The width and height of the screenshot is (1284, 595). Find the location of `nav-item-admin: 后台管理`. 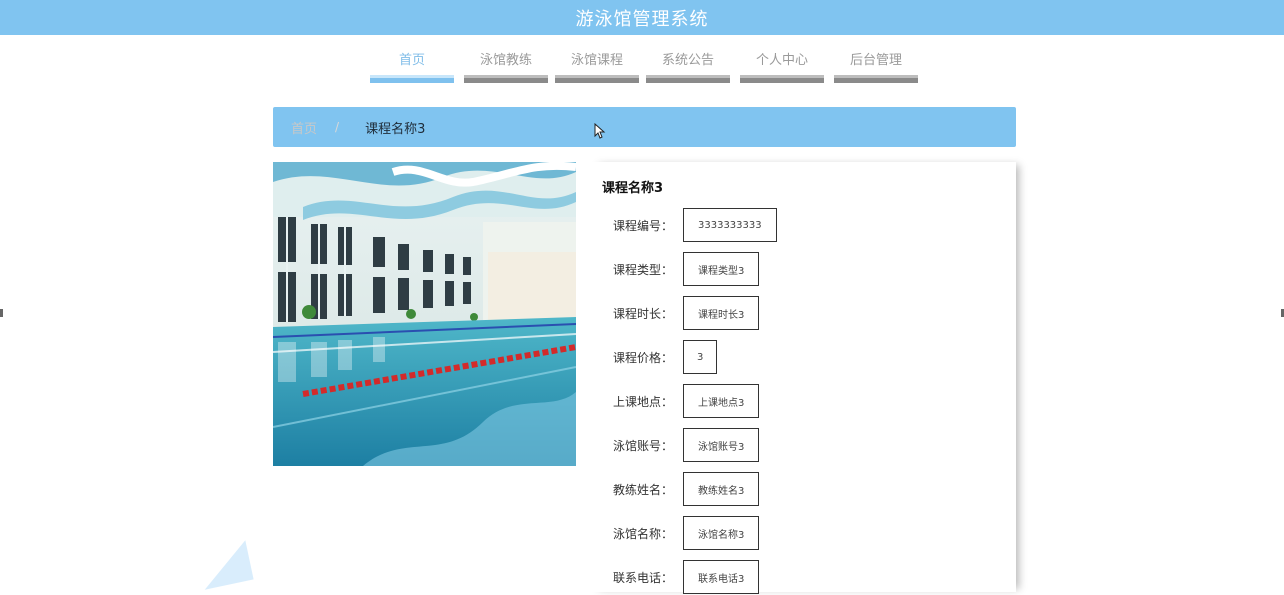

nav-item-admin: 后台管理 is located at coordinates (876, 68).